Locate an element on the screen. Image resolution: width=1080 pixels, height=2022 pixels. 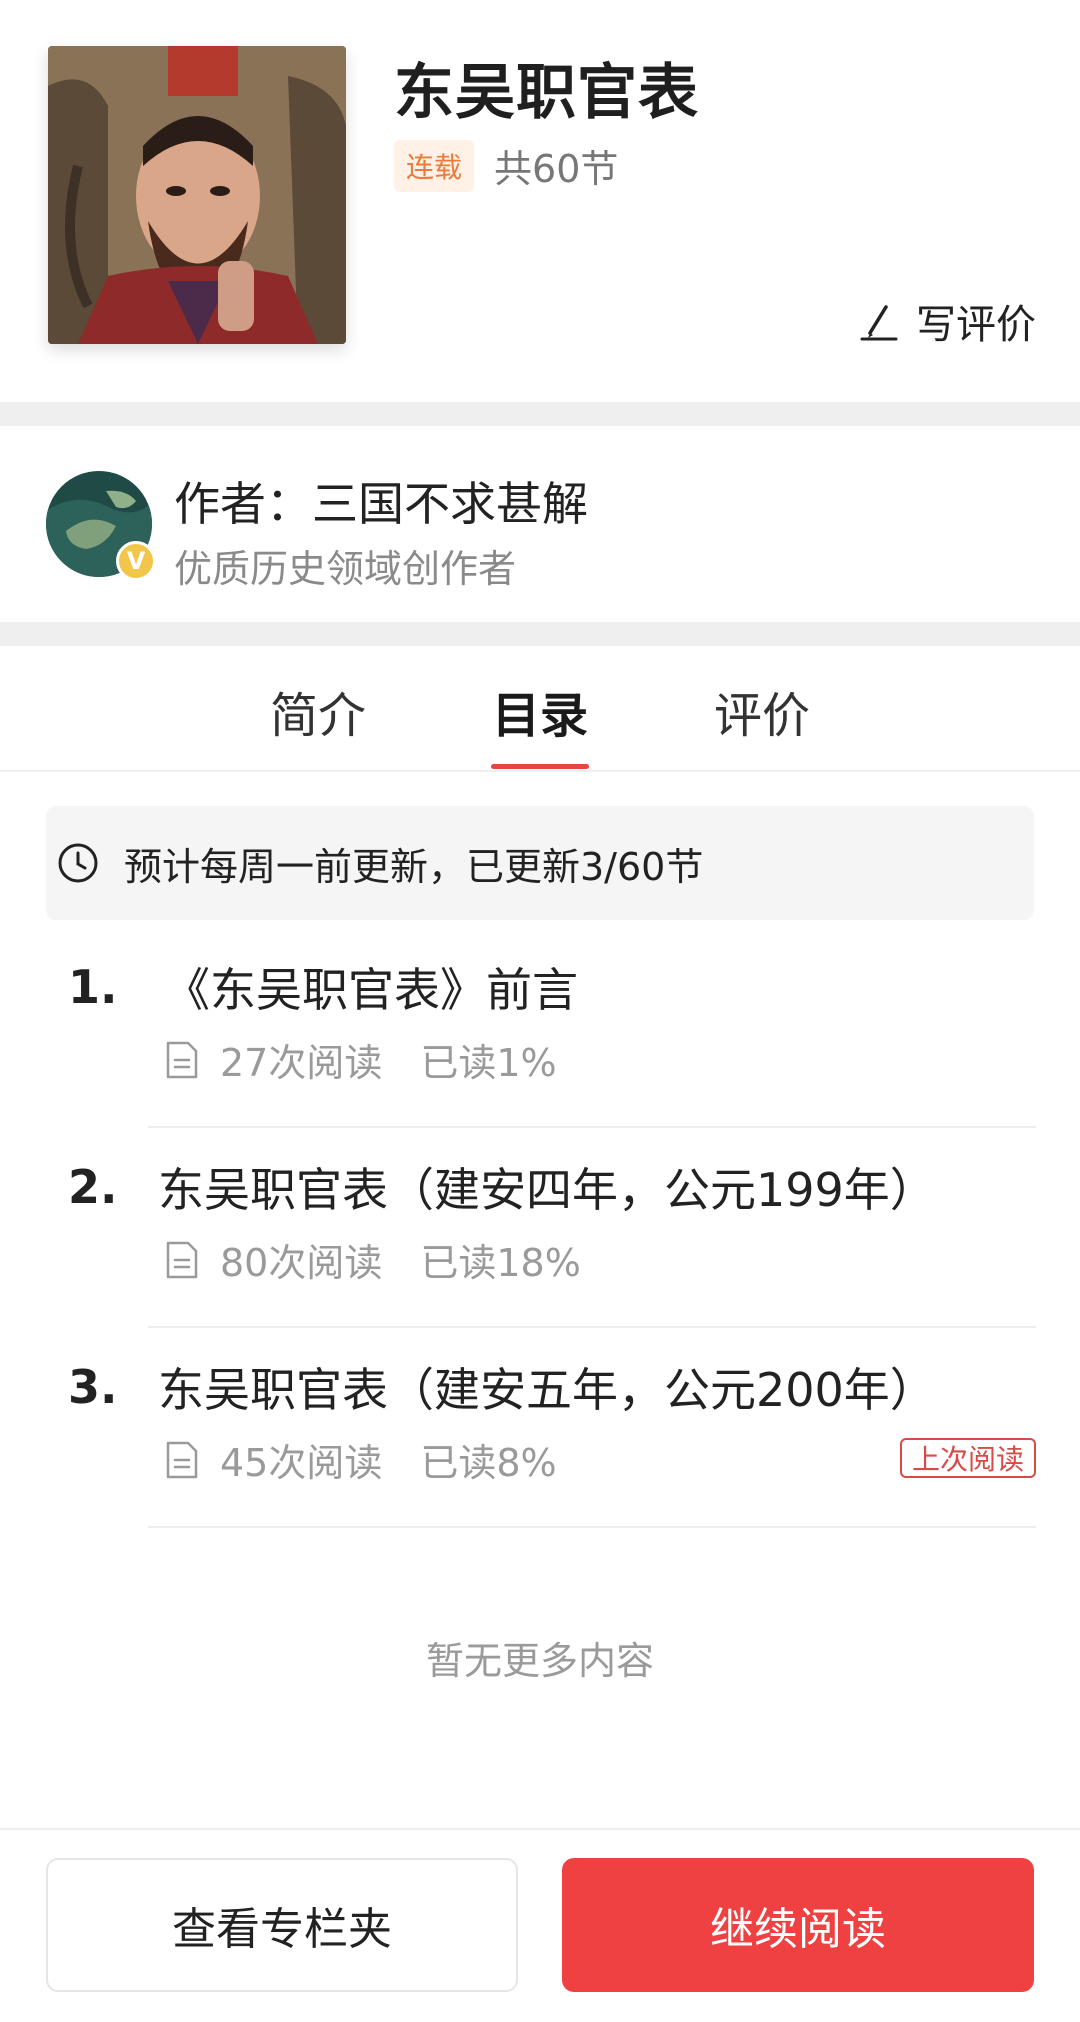
chapter-read-count: 80次阅读 is located at coordinates (301, 1263).